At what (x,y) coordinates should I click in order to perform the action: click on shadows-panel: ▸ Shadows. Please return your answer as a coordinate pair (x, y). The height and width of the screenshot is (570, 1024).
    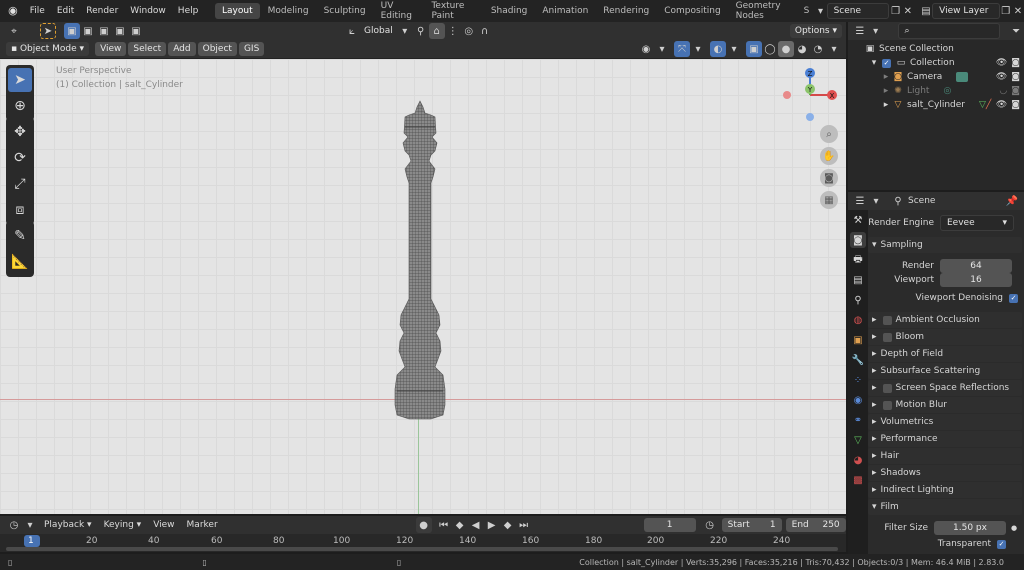
    Looking at the image, I should click on (945, 473).